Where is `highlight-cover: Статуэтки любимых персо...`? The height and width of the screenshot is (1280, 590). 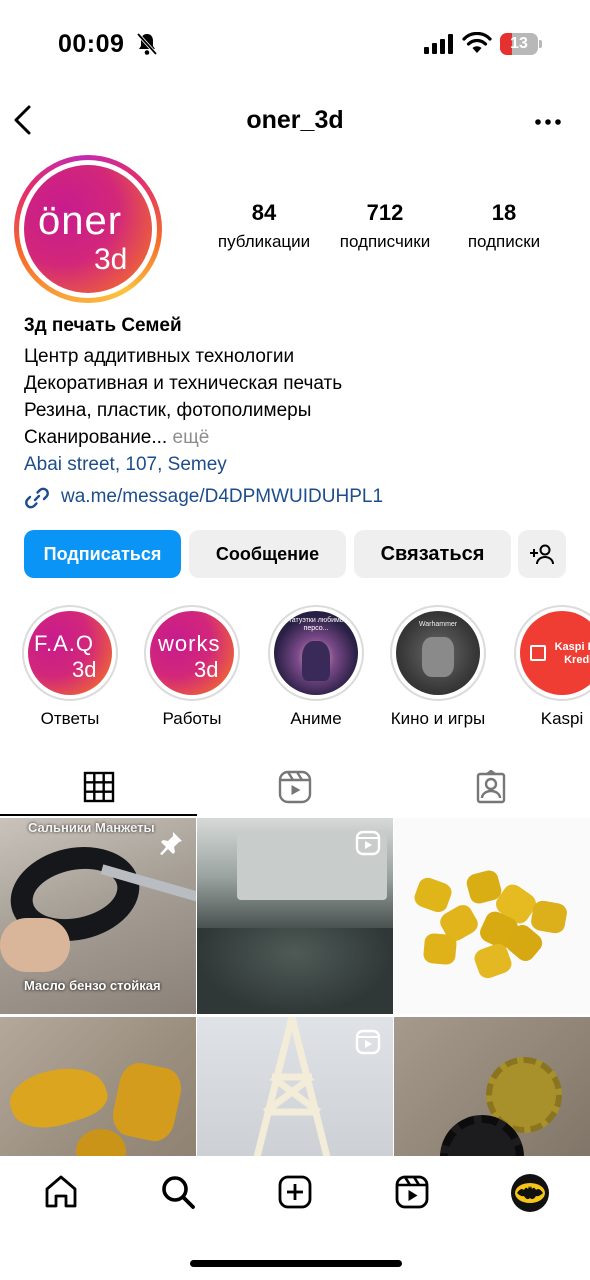 highlight-cover: Статуэтки любимых персо... is located at coordinates (316, 653).